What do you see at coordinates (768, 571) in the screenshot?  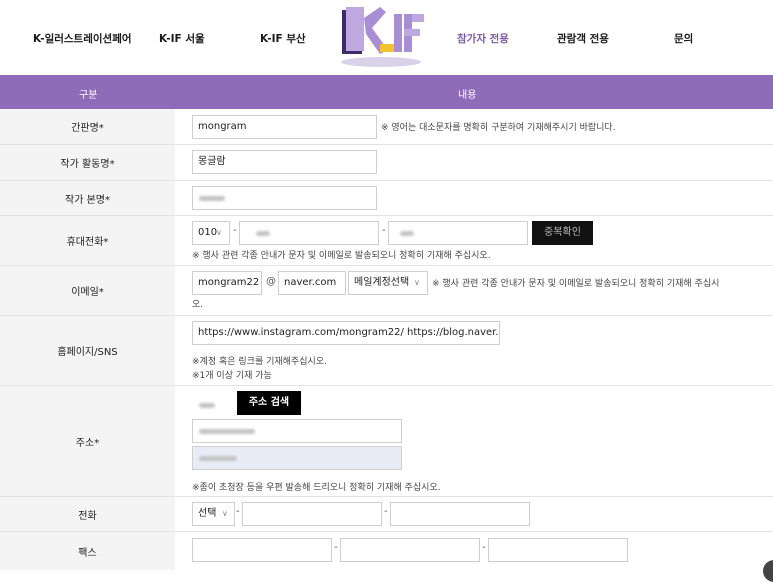 I see `scroll-top-button` at bounding box center [768, 571].